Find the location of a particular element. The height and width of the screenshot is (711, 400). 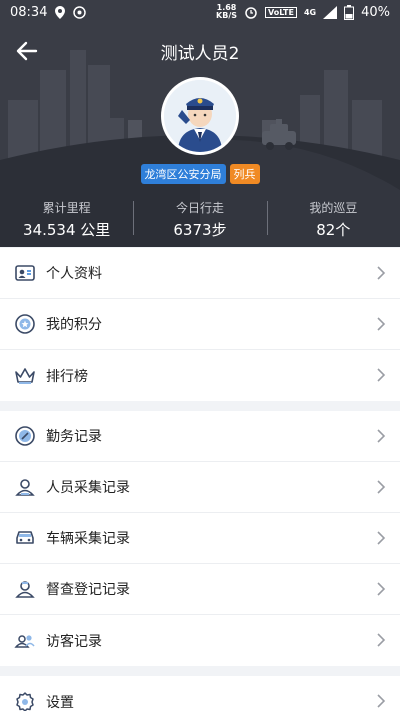

status-time: 08:34 is located at coordinates (29, 12).